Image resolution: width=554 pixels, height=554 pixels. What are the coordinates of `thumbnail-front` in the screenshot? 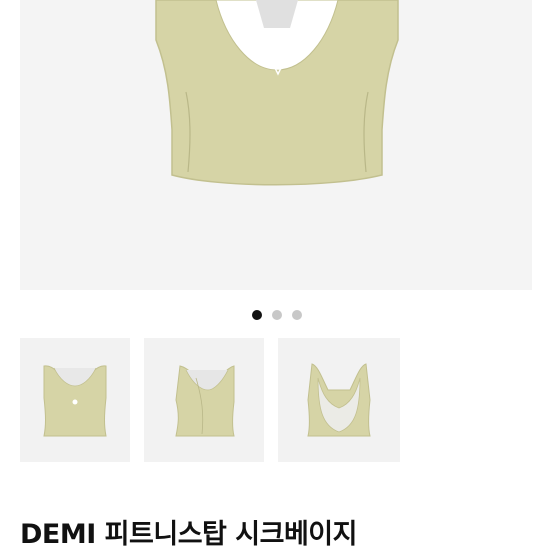 It's located at (75, 400).